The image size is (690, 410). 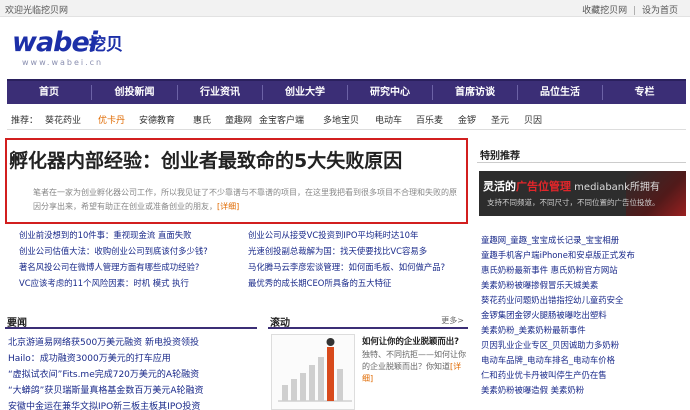 What do you see at coordinates (103, 373) in the screenshot?
I see `yaowen-item: “虚拟试衣间”Fits.me完成720万美元的A轮融资` at bounding box center [103, 373].